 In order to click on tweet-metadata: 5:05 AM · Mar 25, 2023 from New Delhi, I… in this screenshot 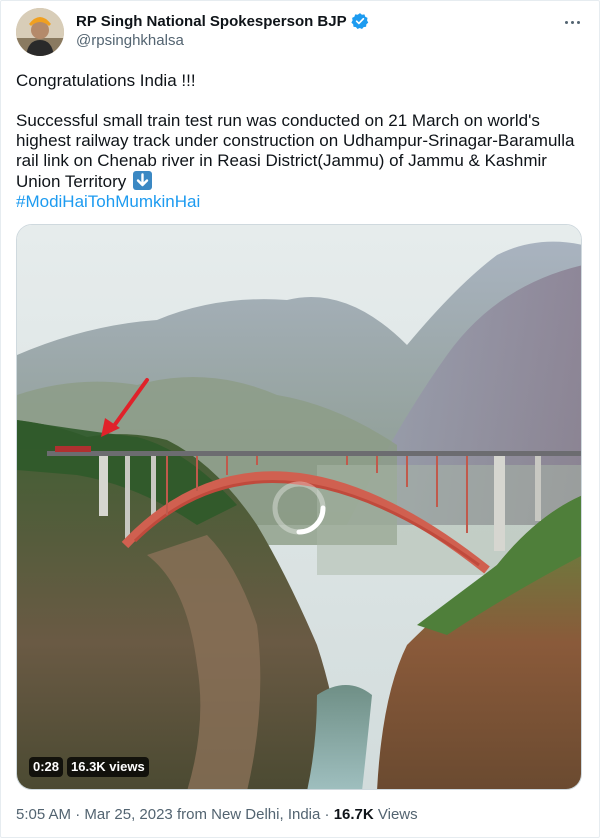, I will do `click(217, 814)`.